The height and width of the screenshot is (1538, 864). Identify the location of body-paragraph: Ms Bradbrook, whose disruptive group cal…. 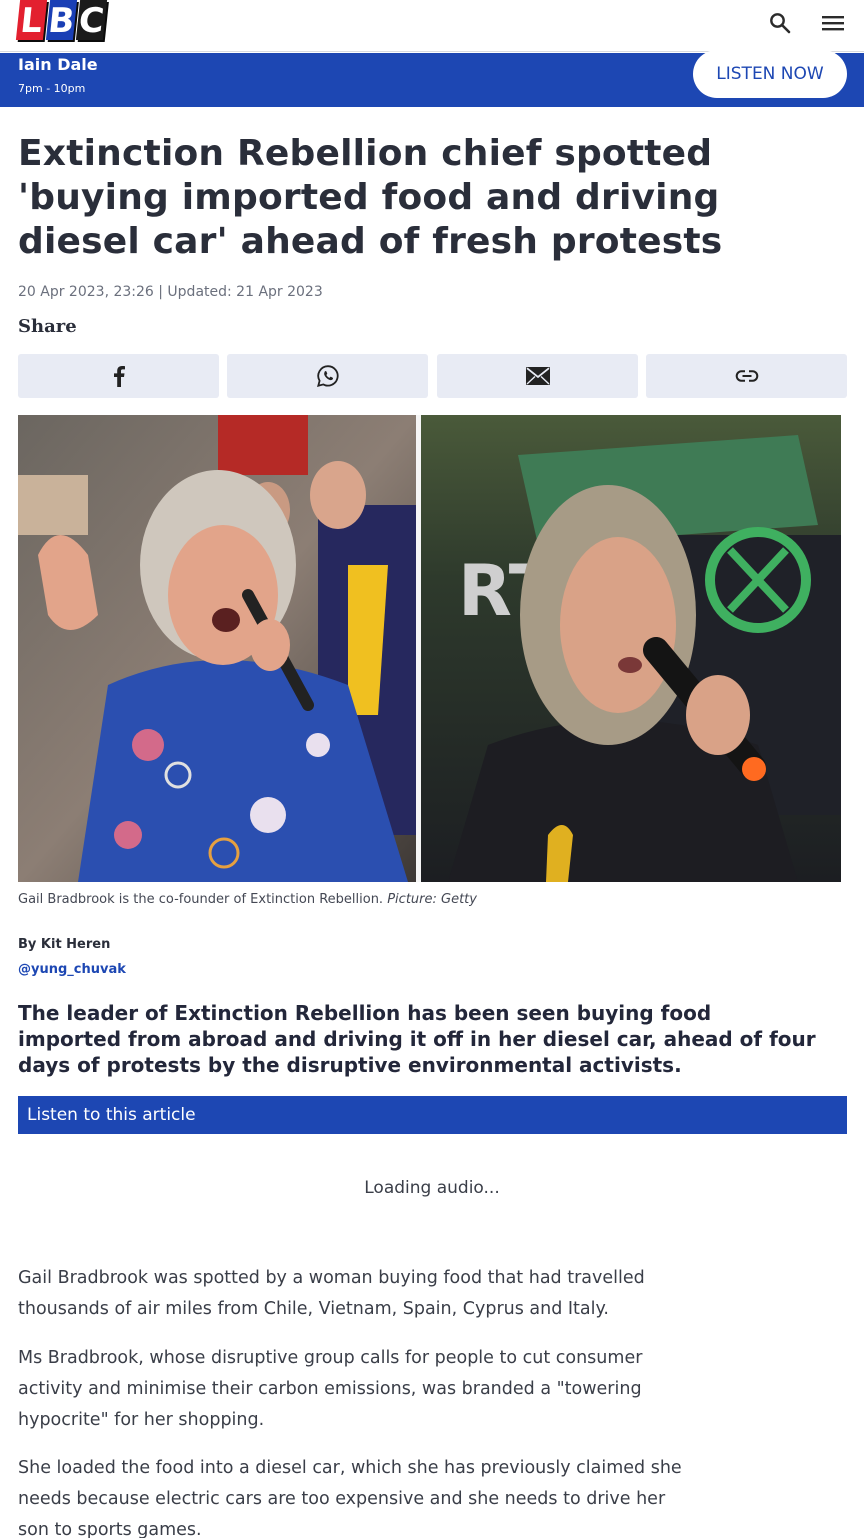
(330, 1389).